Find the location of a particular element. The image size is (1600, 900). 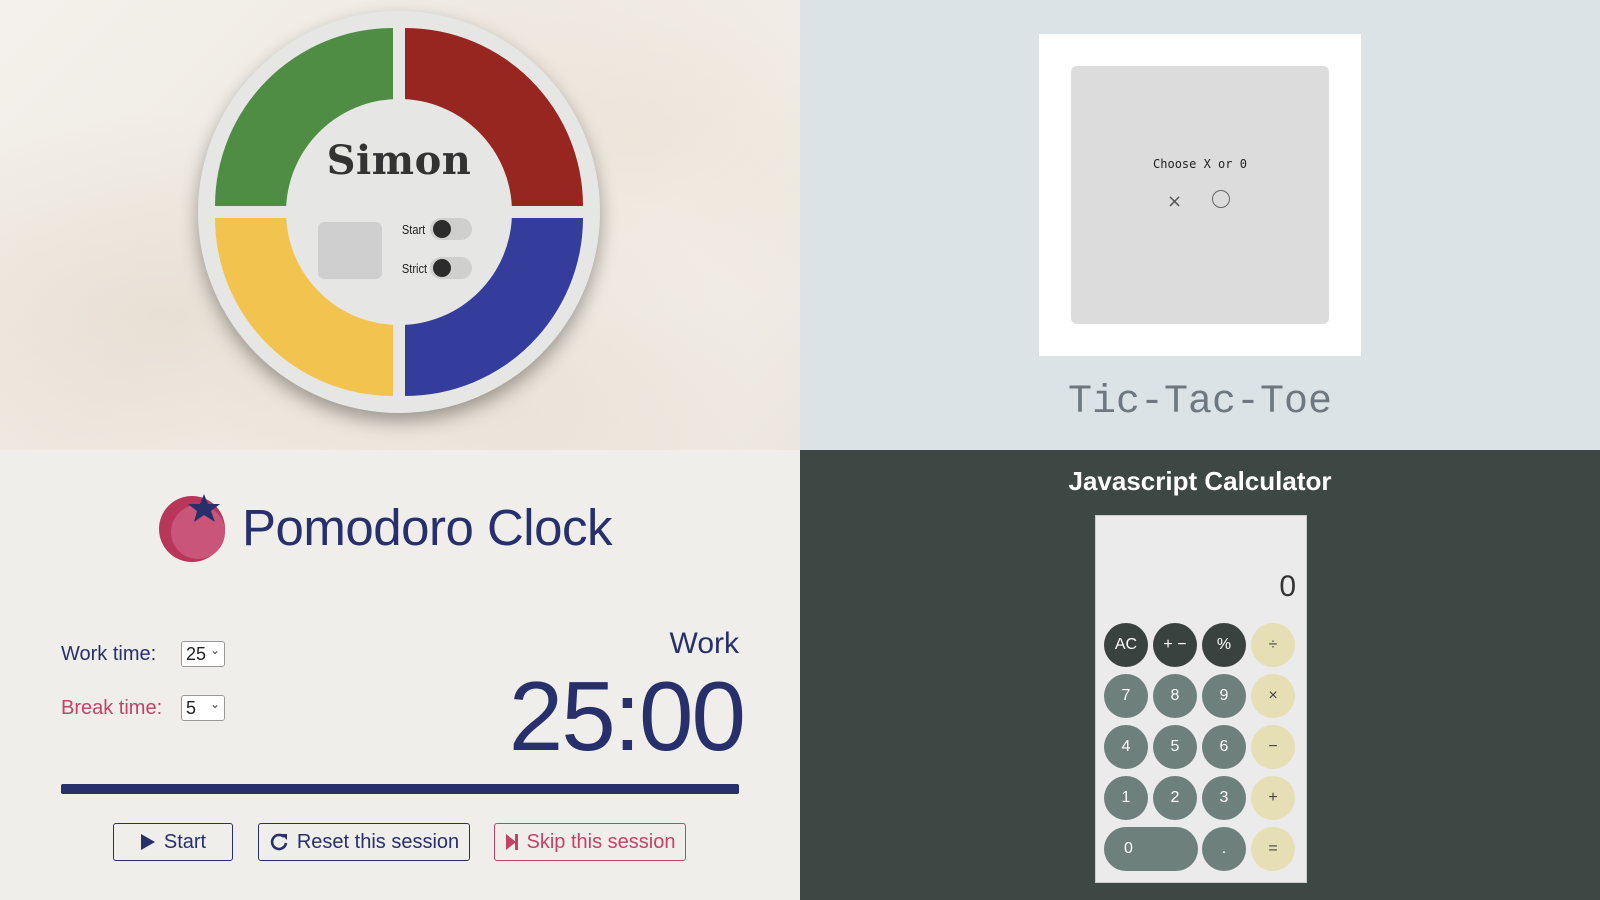

break-time-label: Break time: is located at coordinates (112, 708).